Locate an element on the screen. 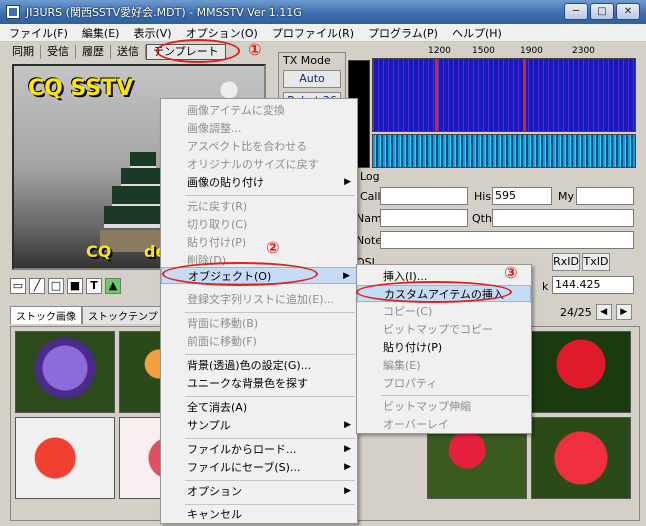  call-label: Call is located at coordinates (370, 196).